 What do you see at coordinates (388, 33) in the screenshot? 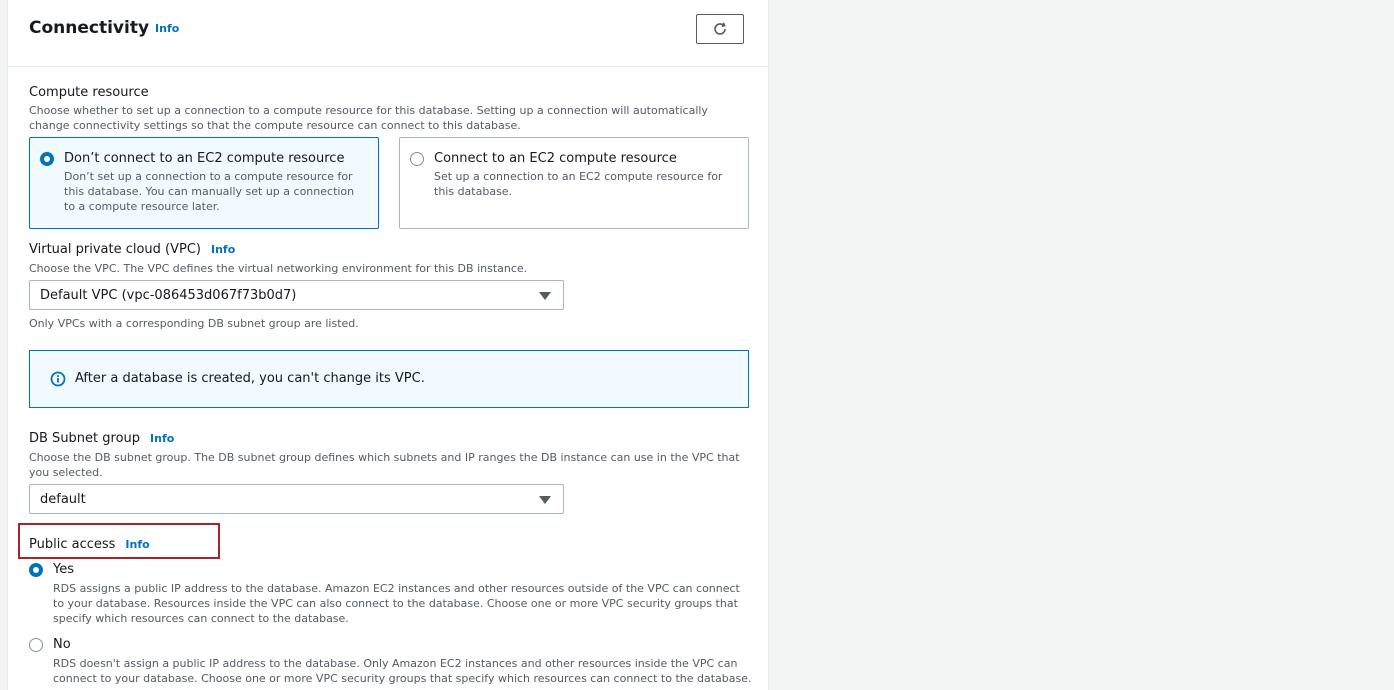
I see `section-header: Connectivity Info` at bounding box center [388, 33].